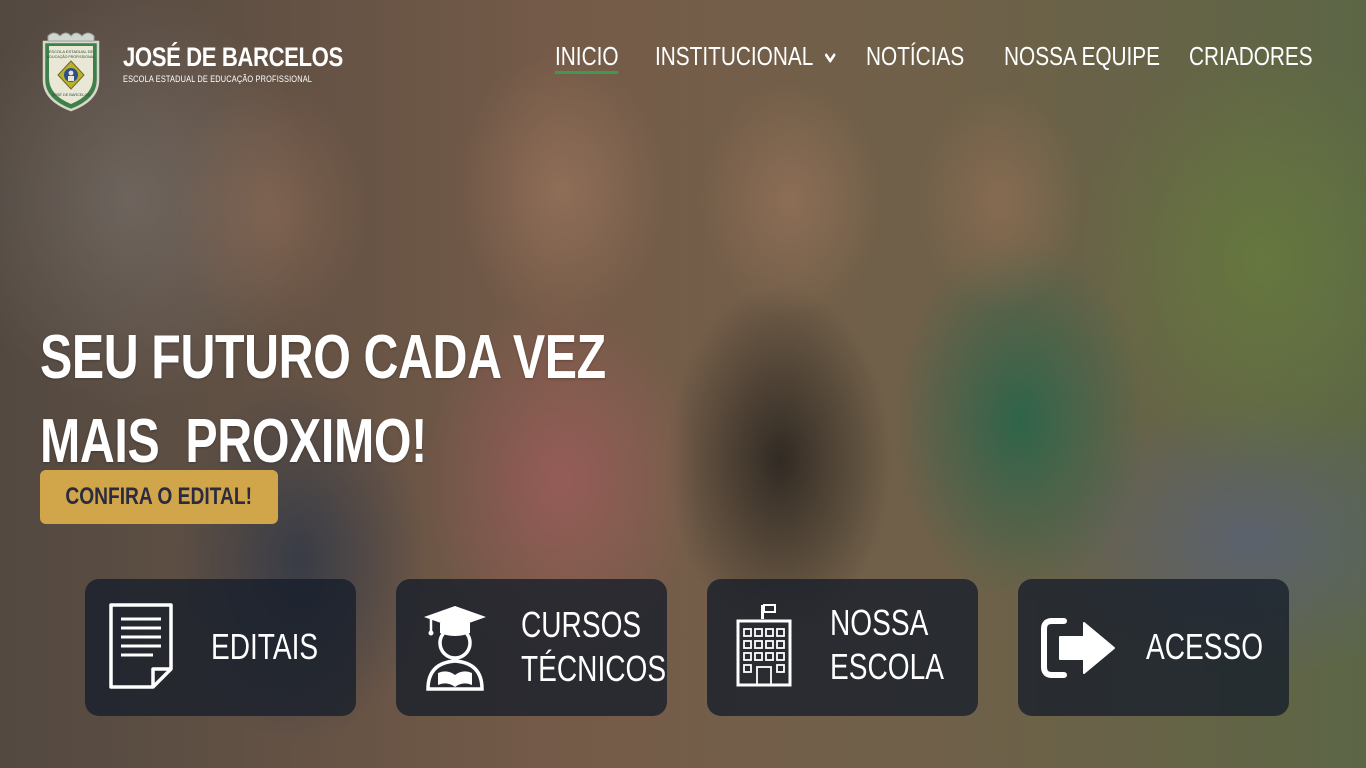 This screenshot has height=768, width=1366. Describe the element at coordinates (71, 94) in the screenshot. I see `logo-text-line3: JOSÉ DE BARCELOS` at that location.